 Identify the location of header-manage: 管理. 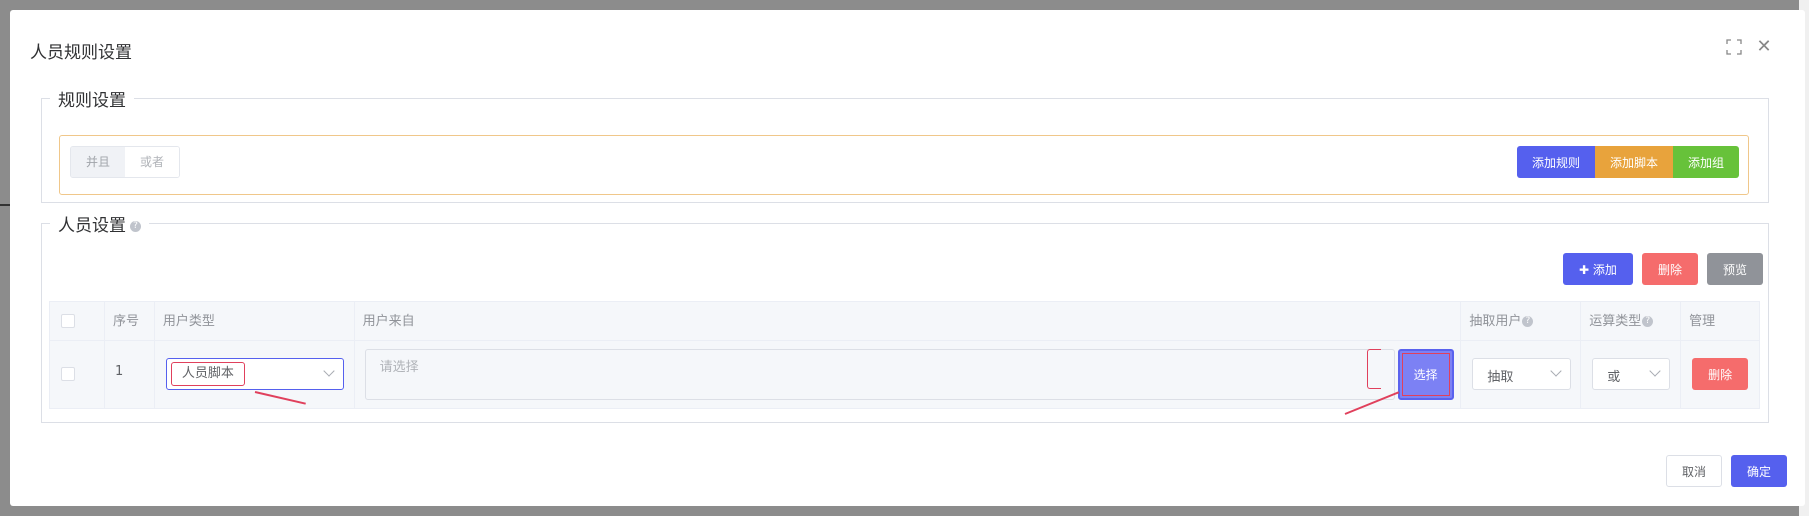
(1702, 321).